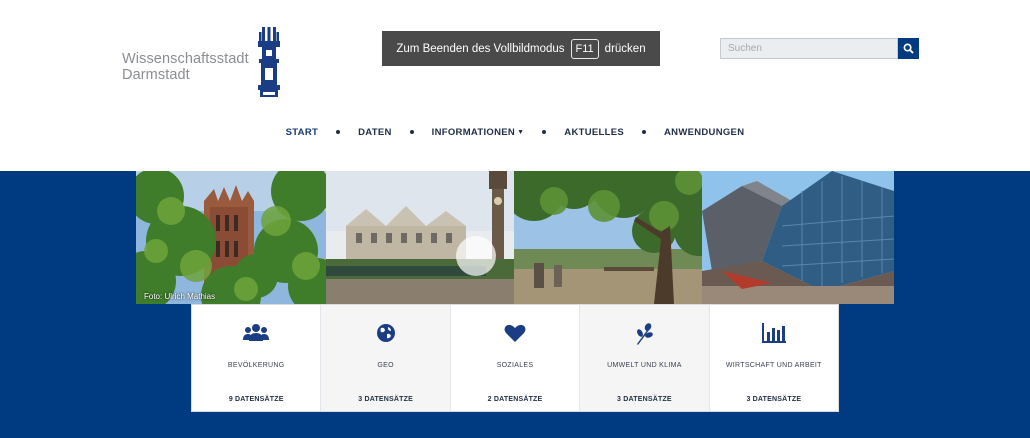 Image resolution: width=1030 pixels, height=438 pixels. Describe the element at coordinates (386, 358) in the screenshot. I see `category-card-geo: GEO 3 DATENSÄTZE` at that location.